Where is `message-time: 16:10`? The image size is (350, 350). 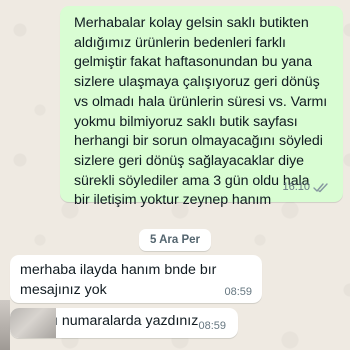
message-time: 16:10 is located at coordinates (296, 187).